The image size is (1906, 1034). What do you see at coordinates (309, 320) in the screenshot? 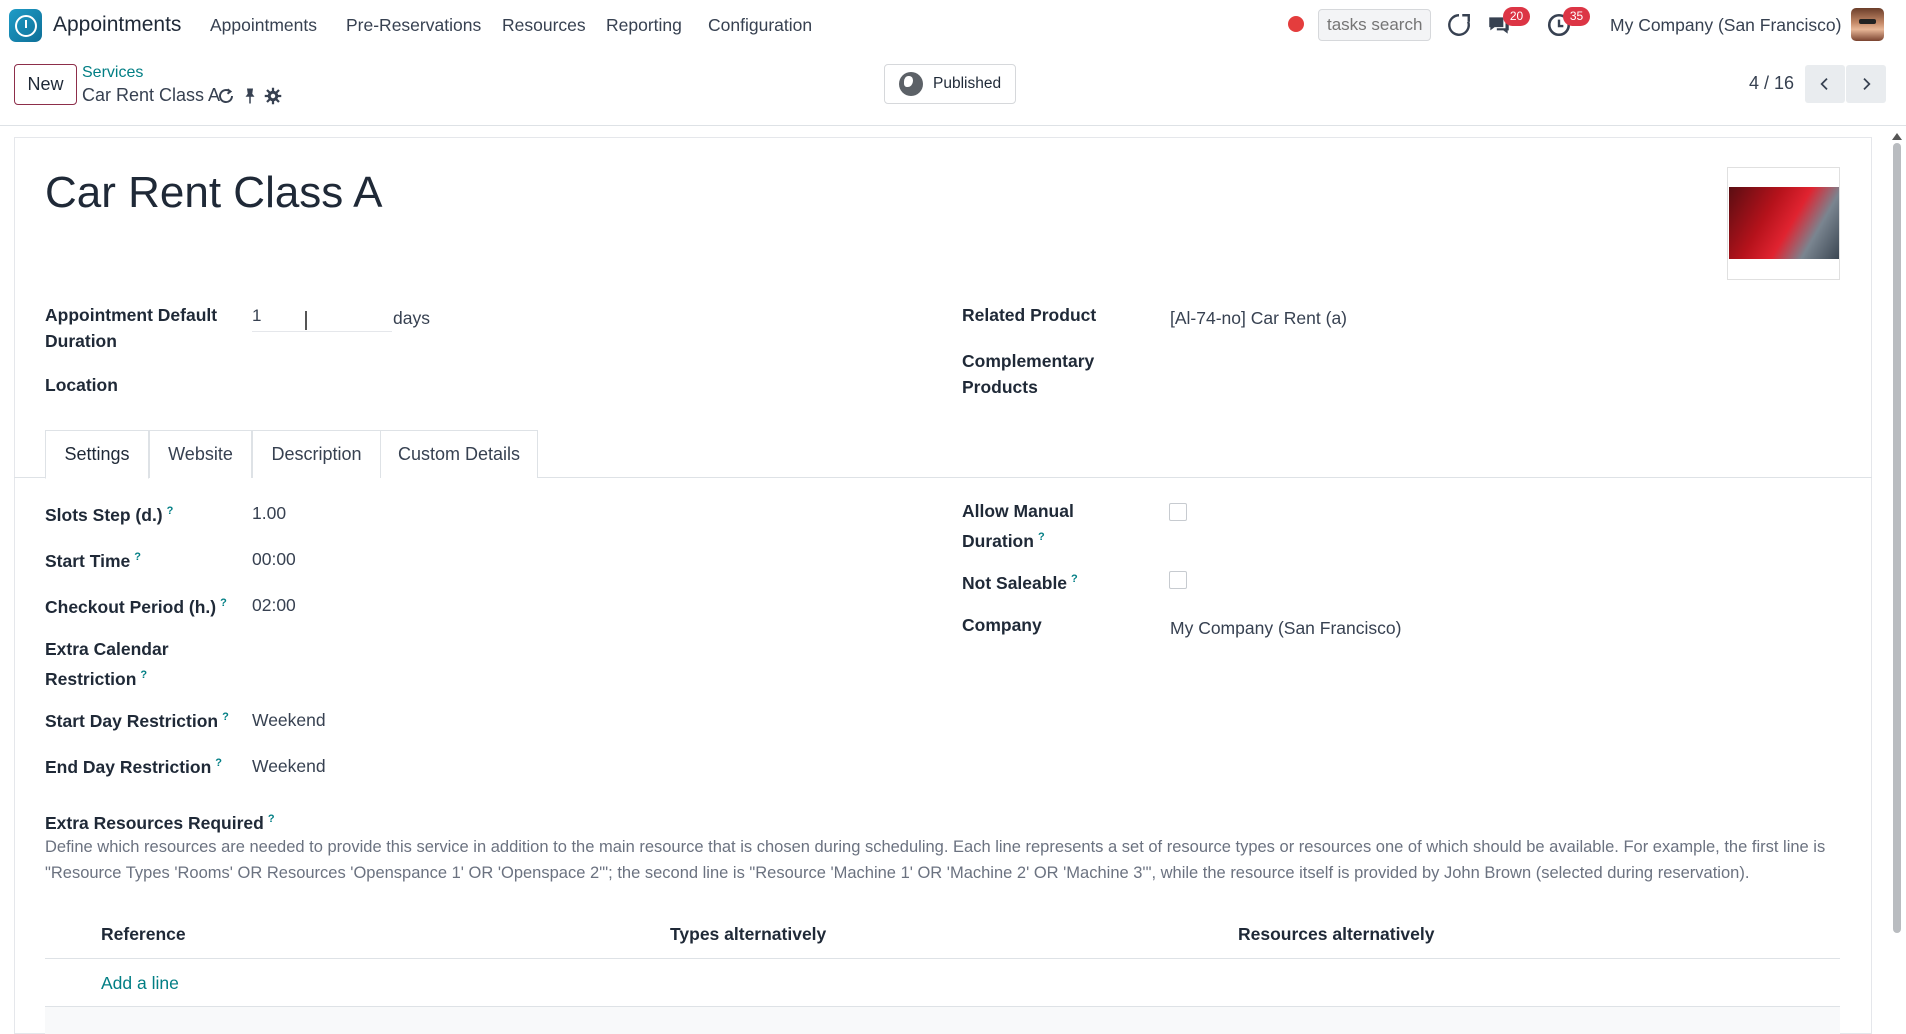
I see `text-cursor` at bounding box center [309, 320].